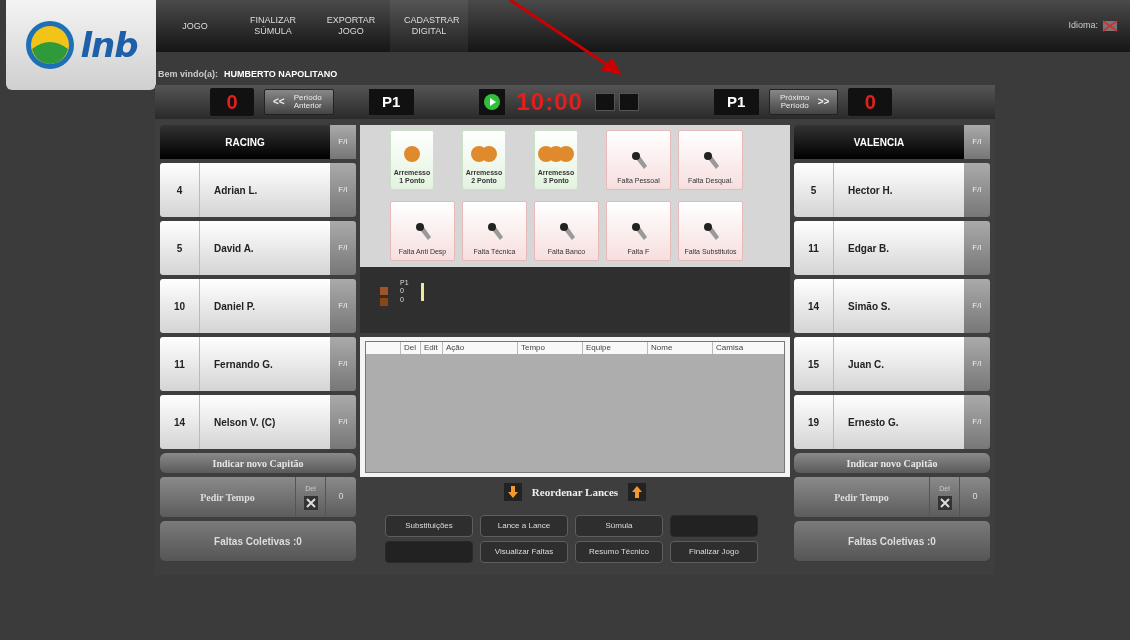 Image resolution: width=1130 pixels, height=640 pixels. I want to click on player-row: 11 Edgar B., so click(879, 248).